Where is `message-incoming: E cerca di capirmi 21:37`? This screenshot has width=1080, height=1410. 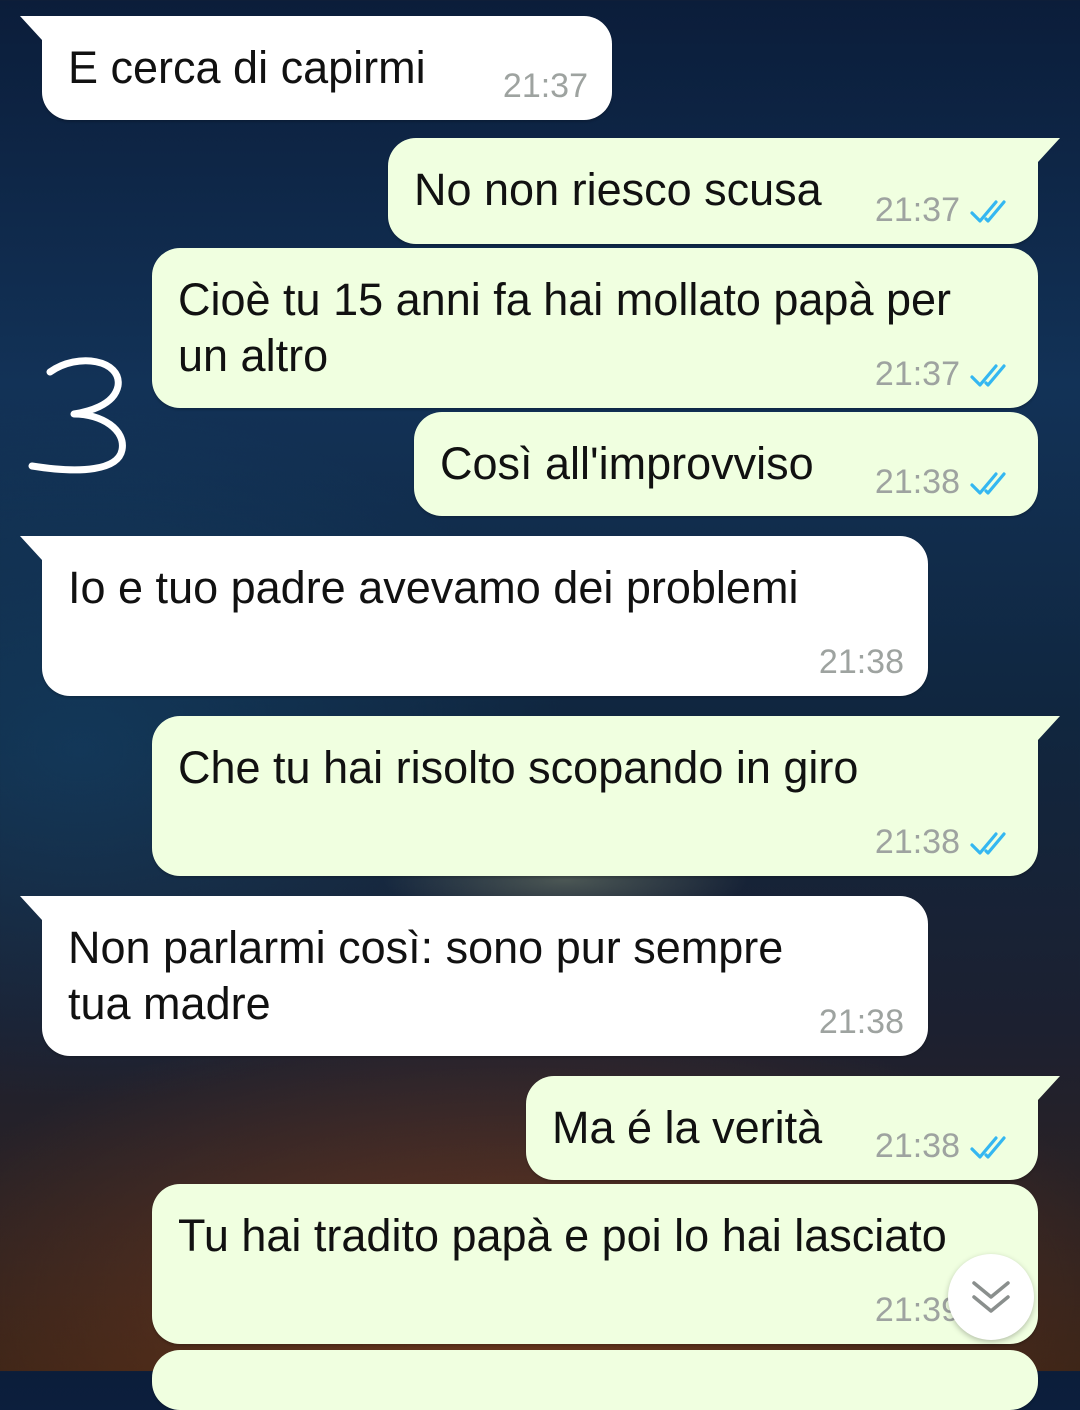 message-incoming: E cerca di capirmi 21:37 is located at coordinates (316, 68).